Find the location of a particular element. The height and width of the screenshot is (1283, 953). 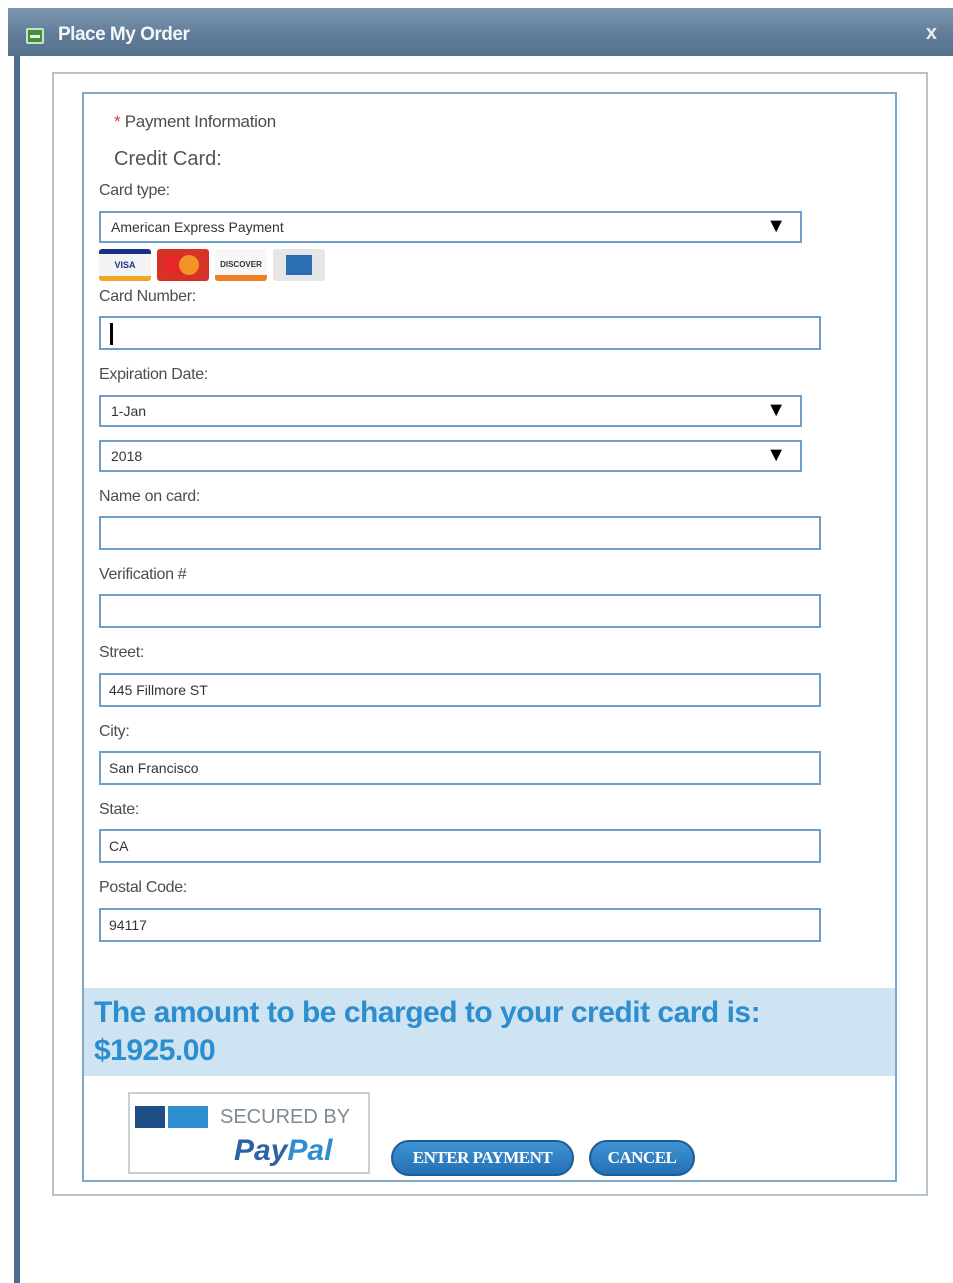

amex-icon is located at coordinates (299, 265).